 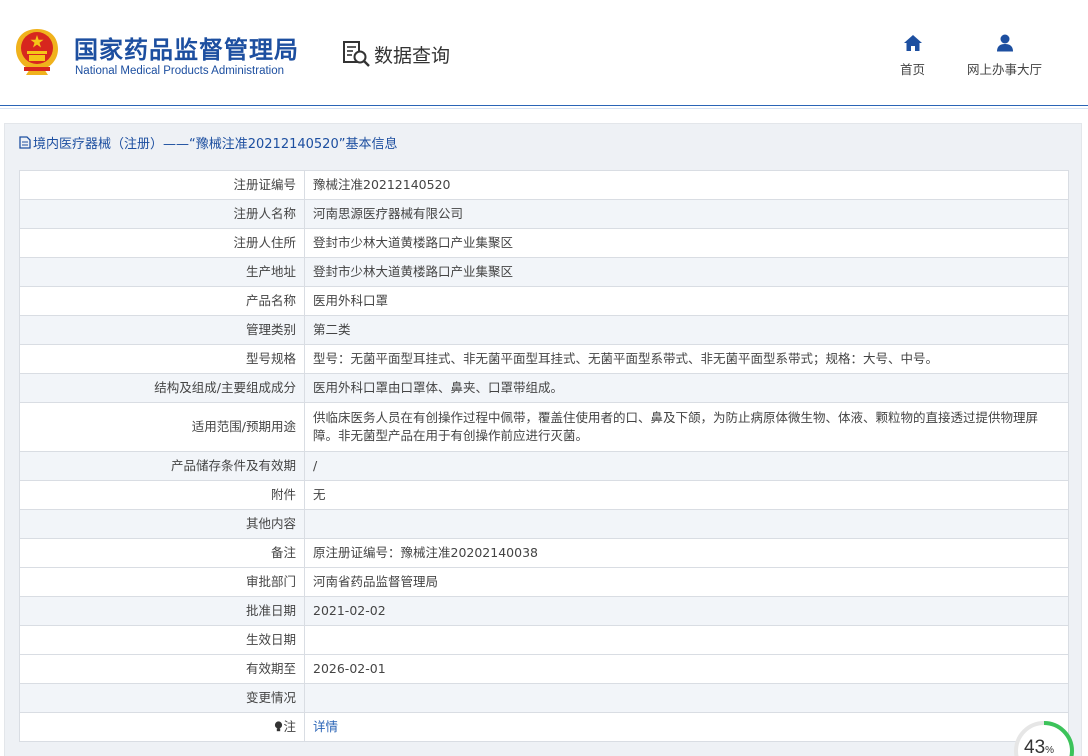 What do you see at coordinates (1004, 56) in the screenshot?
I see `nav-online-service-hall: 网上办事大厅` at bounding box center [1004, 56].